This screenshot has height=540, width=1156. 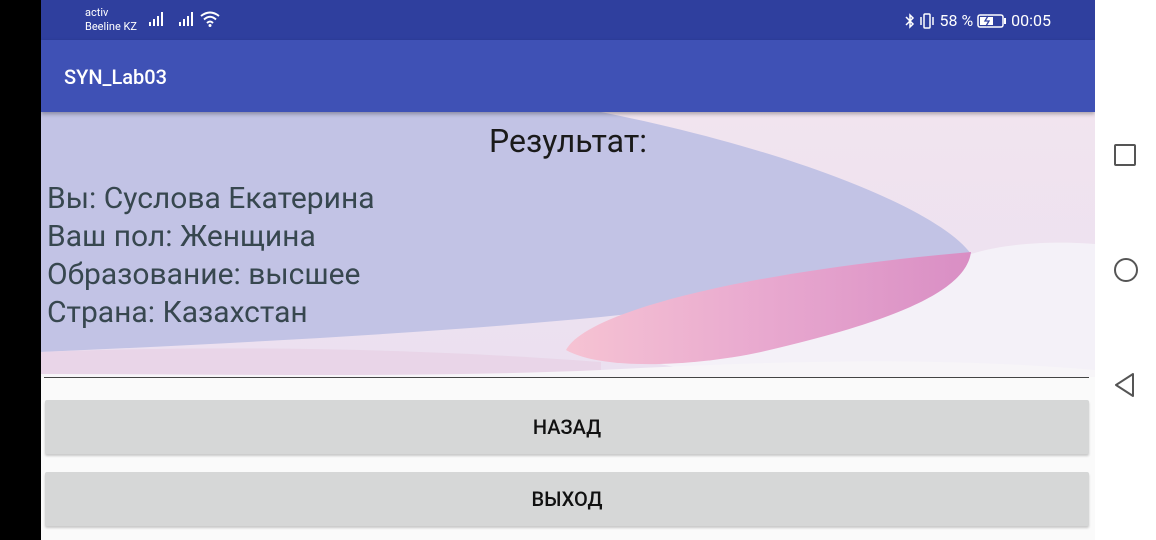 What do you see at coordinates (211, 198) in the screenshot?
I see `name-line: Вы: Суслова Екатерина` at bounding box center [211, 198].